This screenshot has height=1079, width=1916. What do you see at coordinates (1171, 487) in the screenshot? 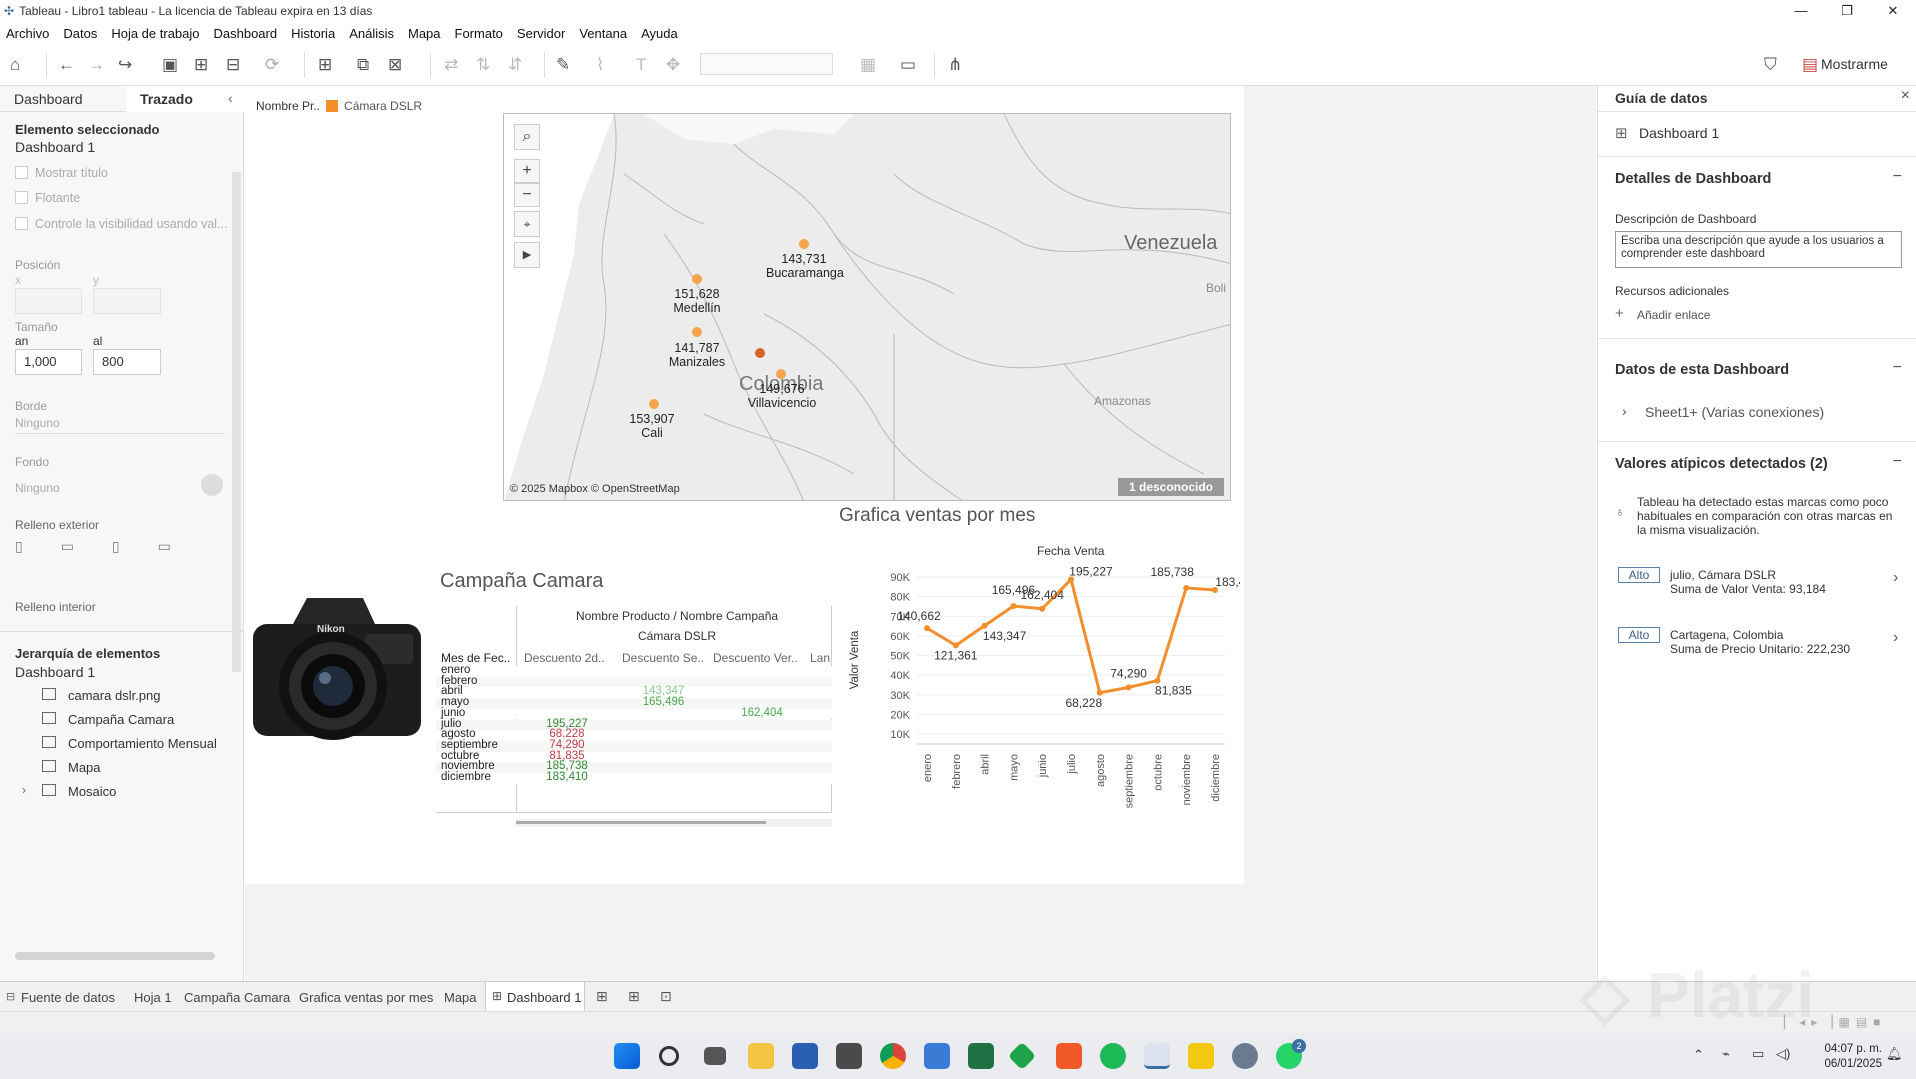
I see `unknown-indicator: 1 desconocido` at bounding box center [1171, 487].